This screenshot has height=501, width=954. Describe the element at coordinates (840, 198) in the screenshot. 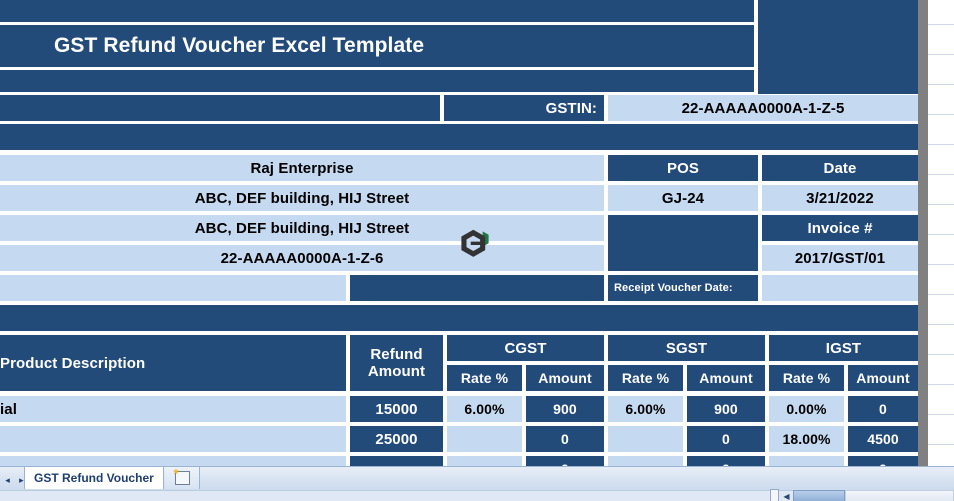

I see `date-value: 3/21/2022` at that location.